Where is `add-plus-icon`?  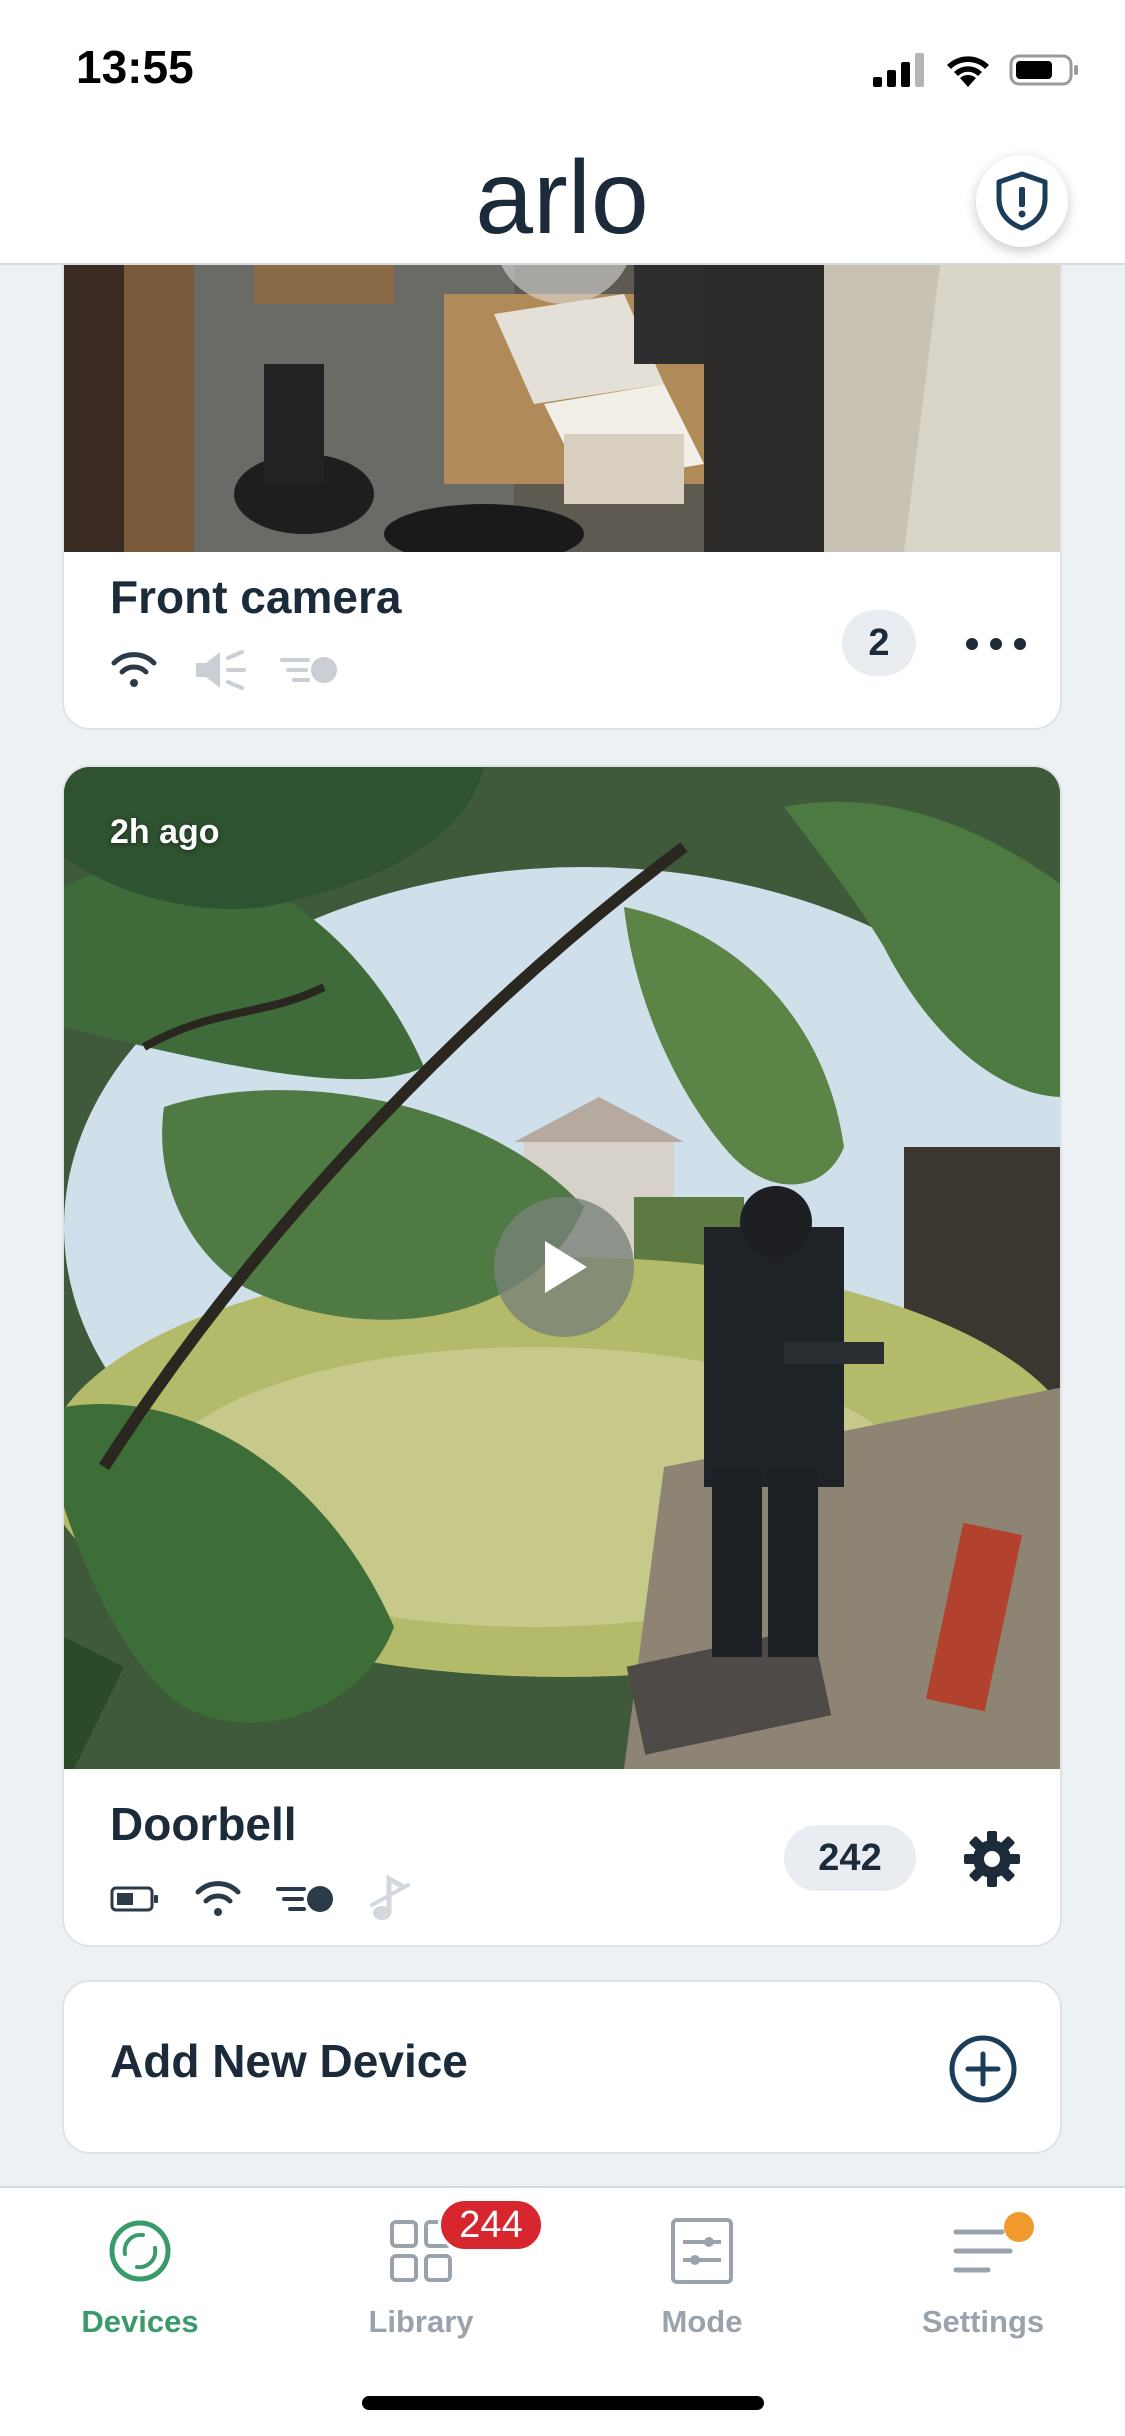
add-plus-icon is located at coordinates (983, 2069).